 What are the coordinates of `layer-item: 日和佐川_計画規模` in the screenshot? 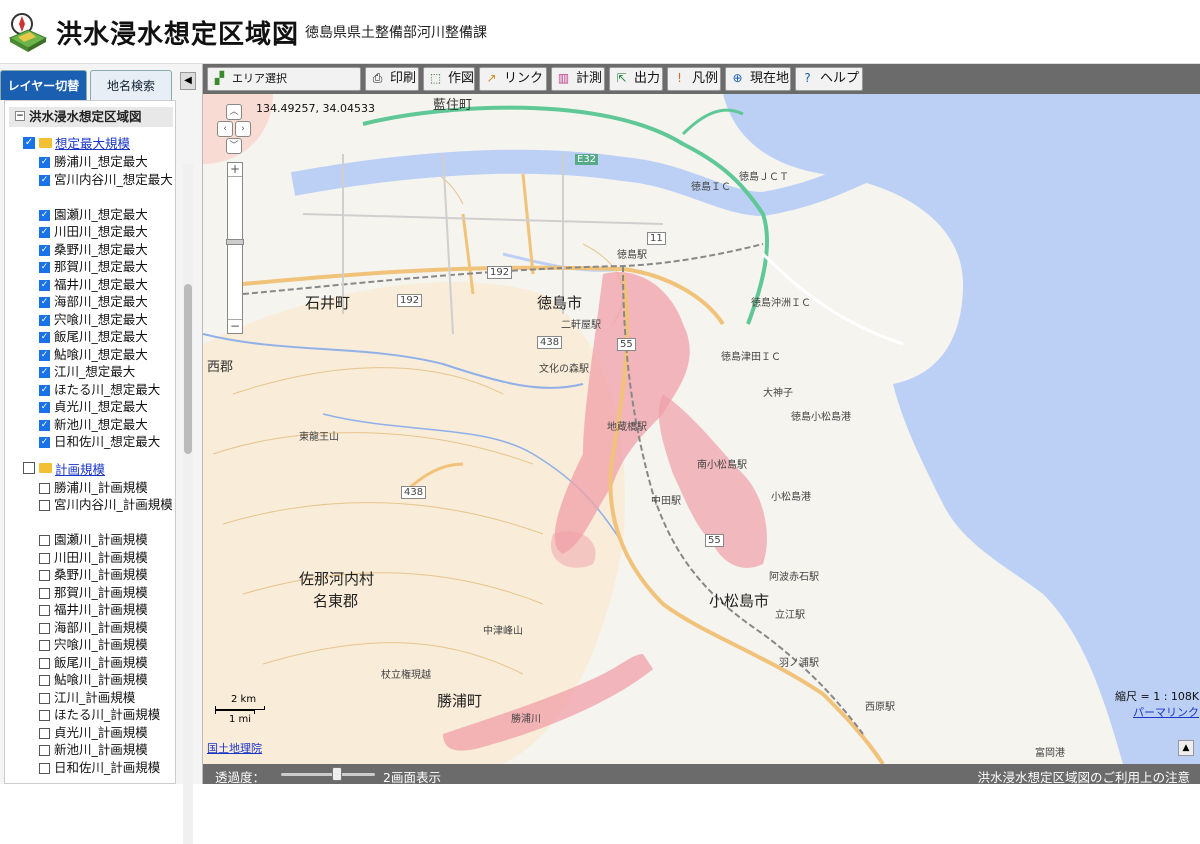 It's located at (106, 768).